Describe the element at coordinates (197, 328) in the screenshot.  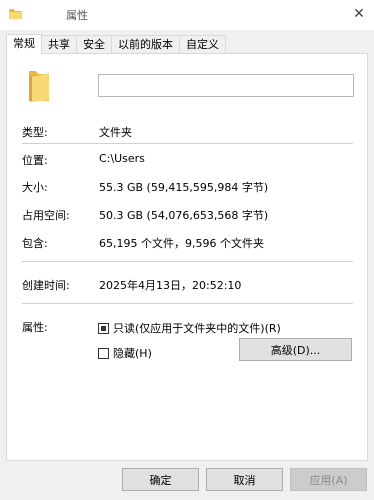
I see `readonly-label: 只读(仅应用于文件夹中的文件)(R)` at that location.